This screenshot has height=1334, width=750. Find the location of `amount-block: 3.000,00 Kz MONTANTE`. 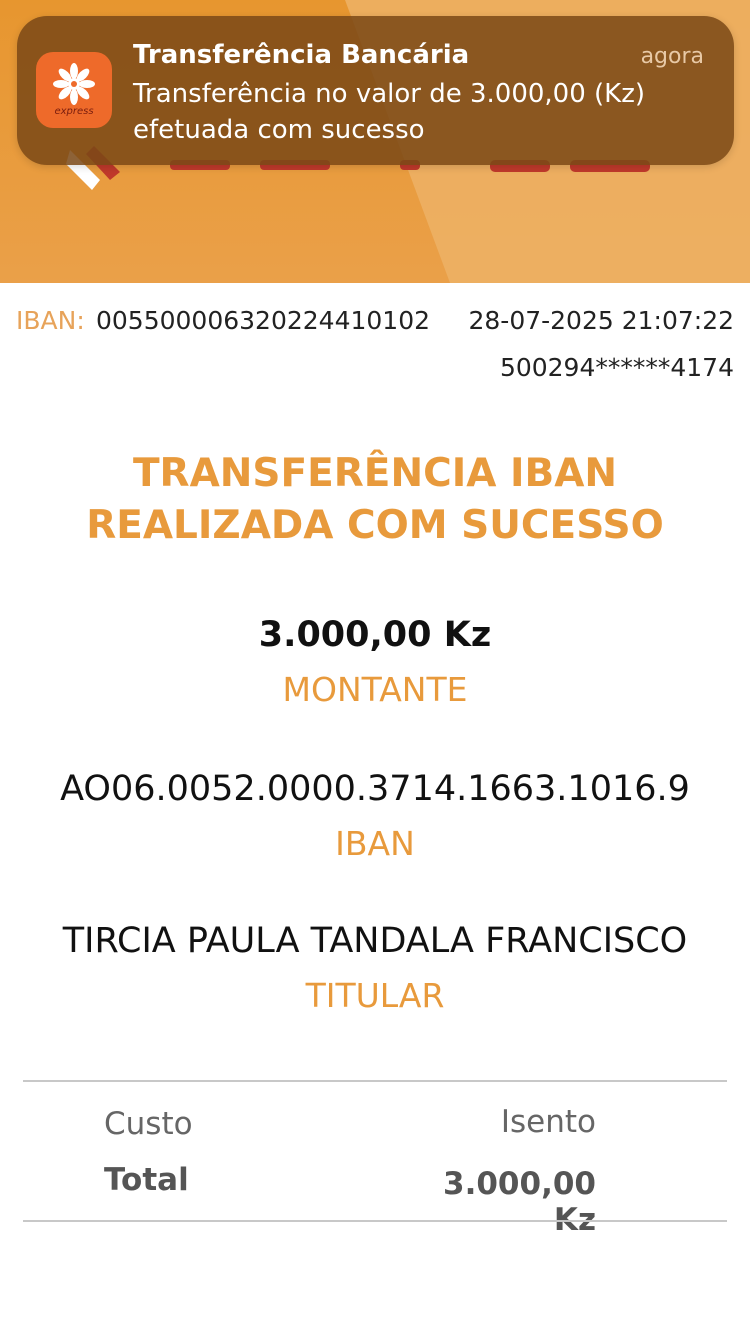

amount-block: 3.000,00 Kz MONTANTE is located at coordinates (375, 662).